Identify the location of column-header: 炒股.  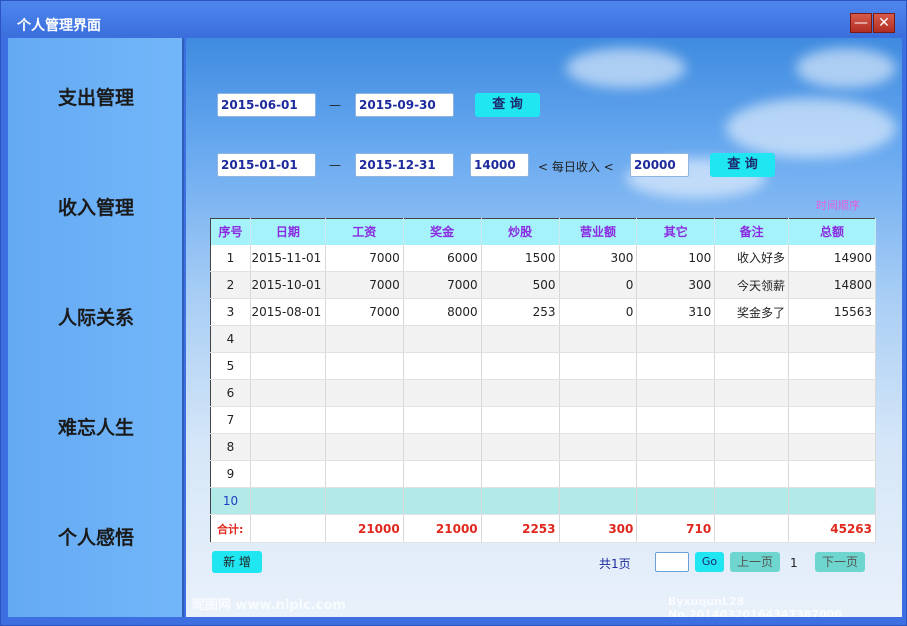
(520, 231).